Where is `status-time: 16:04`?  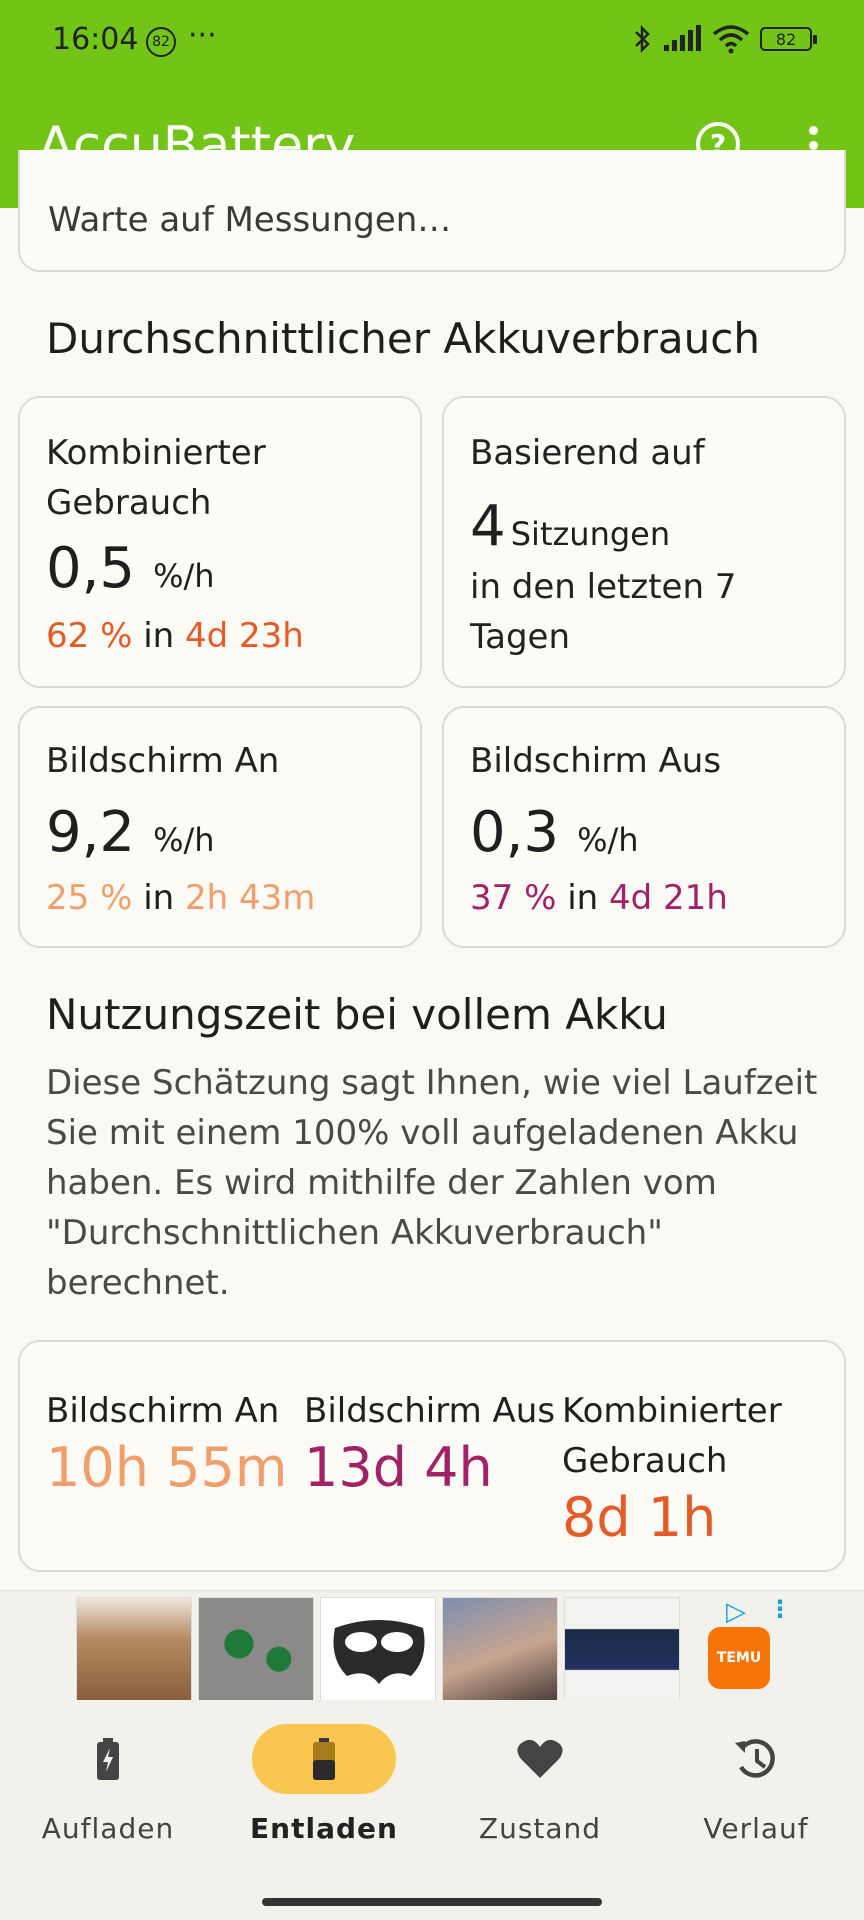 status-time: 16:04 is located at coordinates (95, 39).